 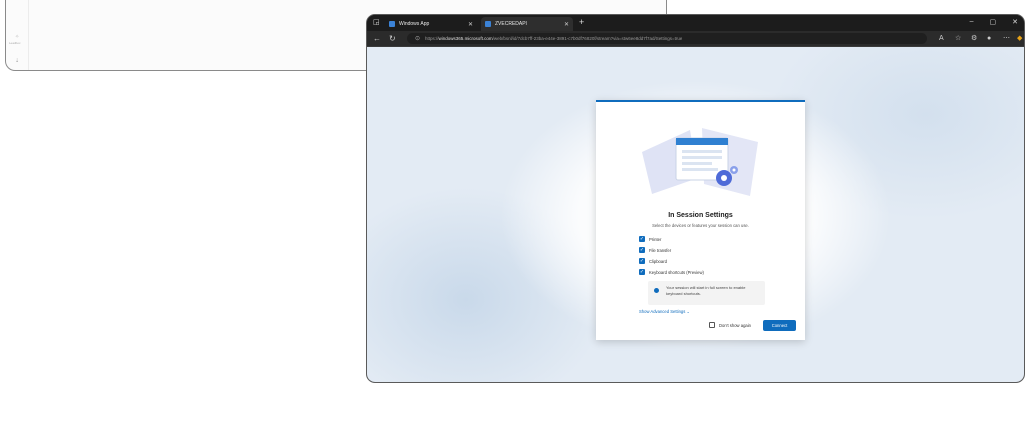 I want to click on download-icon: ⇣, so click(x=17, y=61).